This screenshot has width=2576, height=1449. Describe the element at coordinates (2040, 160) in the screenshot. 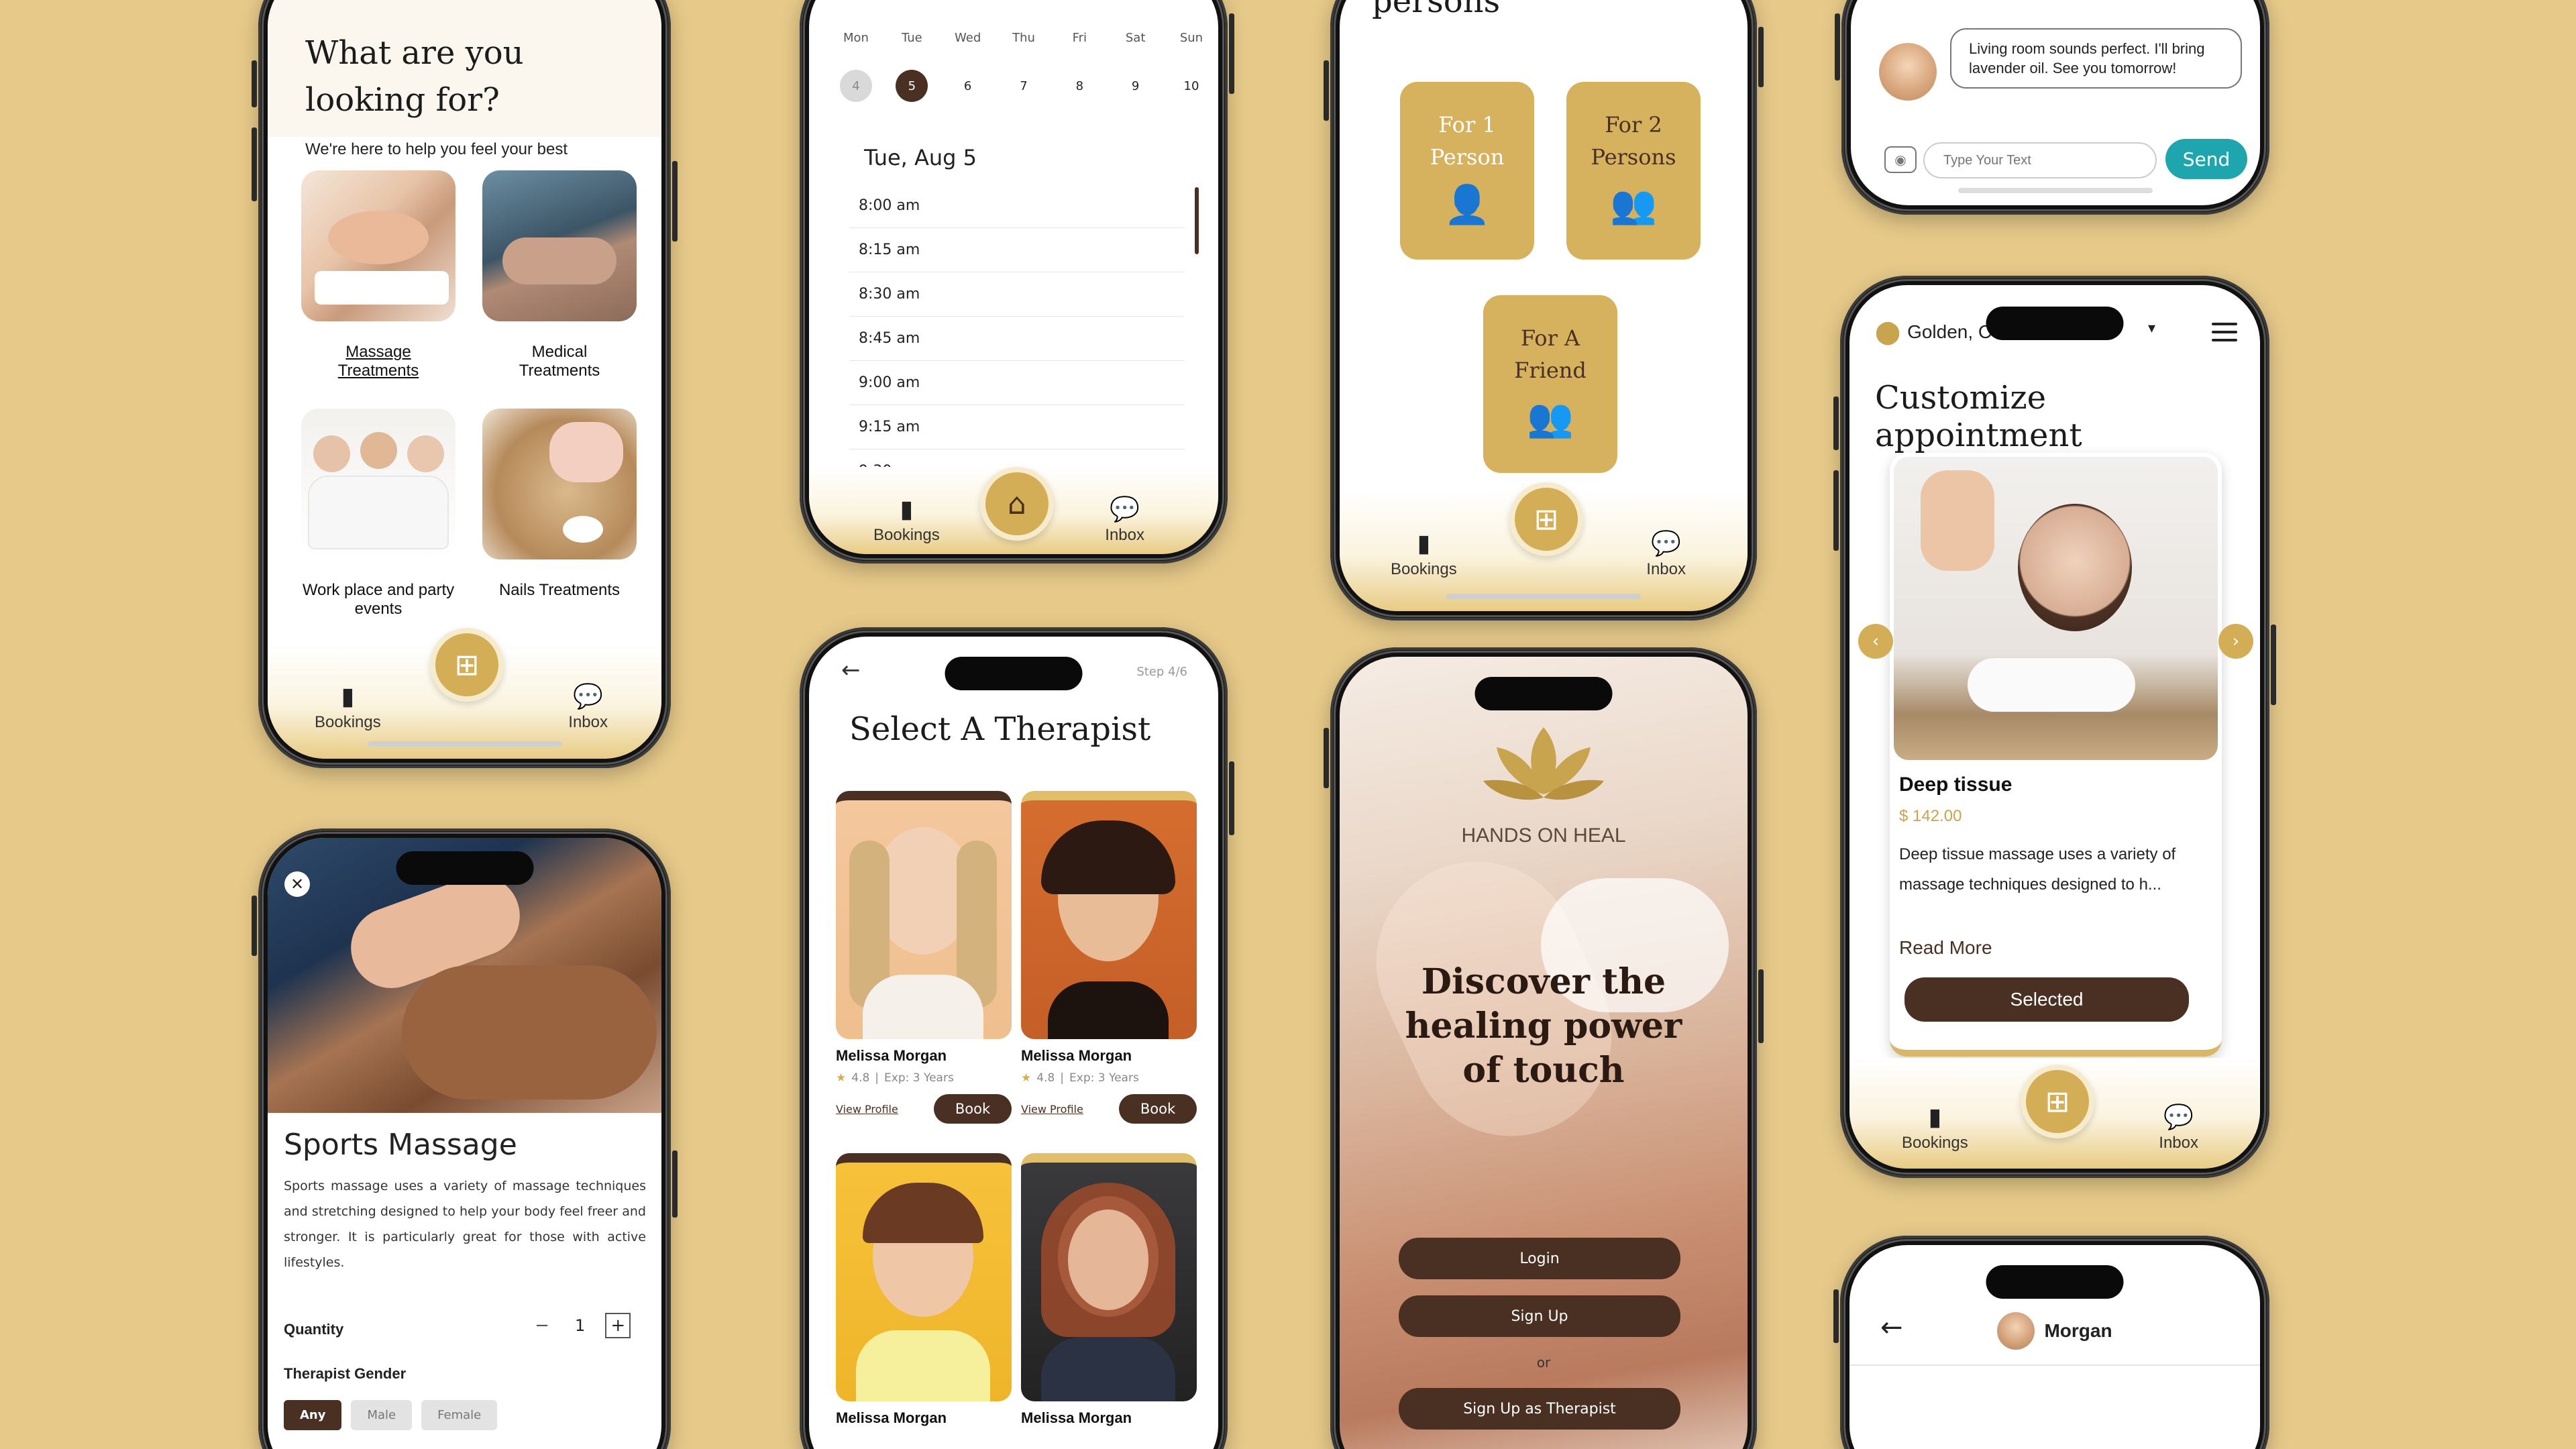

I see `message-input` at that location.